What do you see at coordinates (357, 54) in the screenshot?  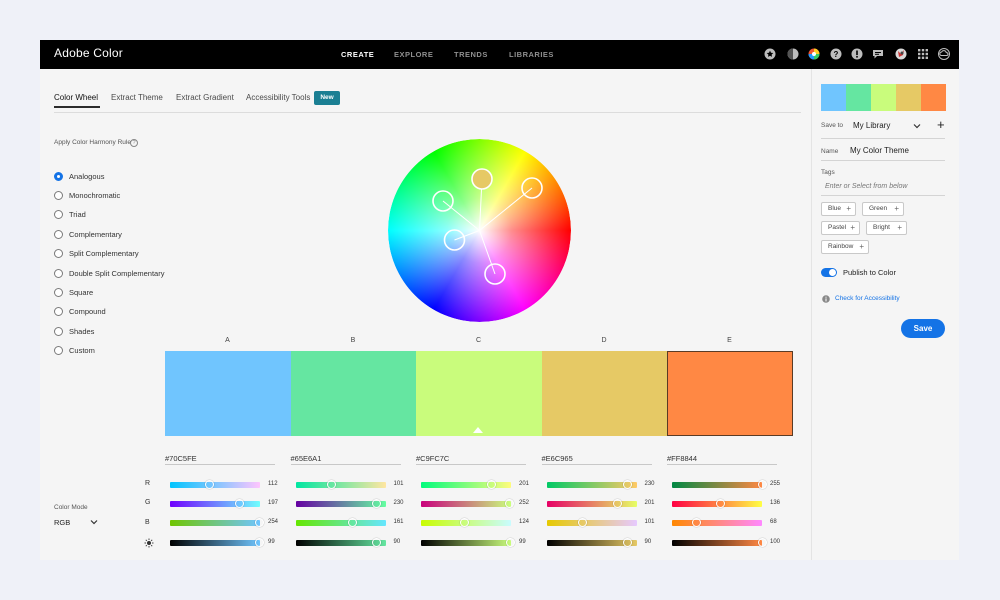 I see `nav-create: CREATE` at bounding box center [357, 54].